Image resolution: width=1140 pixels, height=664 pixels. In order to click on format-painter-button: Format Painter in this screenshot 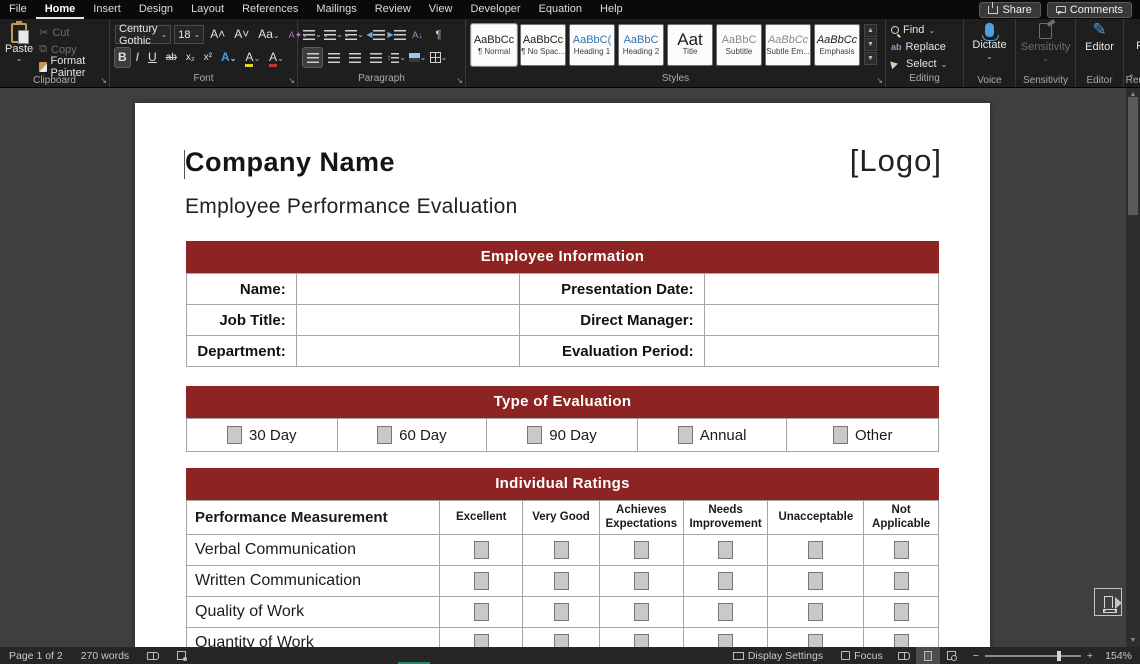, I will do `click(71, 67)`.